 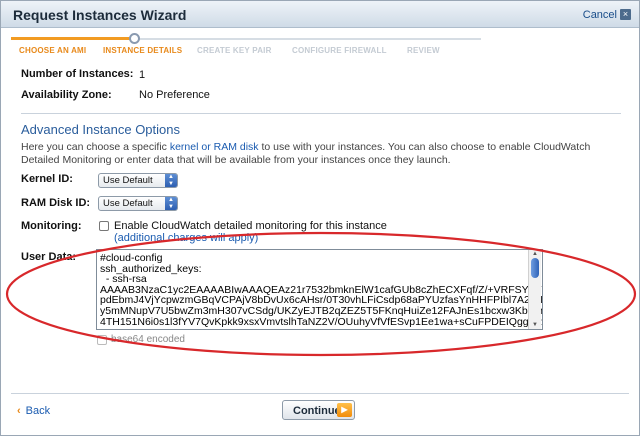 What do you see at coordinates (100, 15) in the screenshot?
I see `window-title: Request Instances Wizard` at bounding box center [100, 15].